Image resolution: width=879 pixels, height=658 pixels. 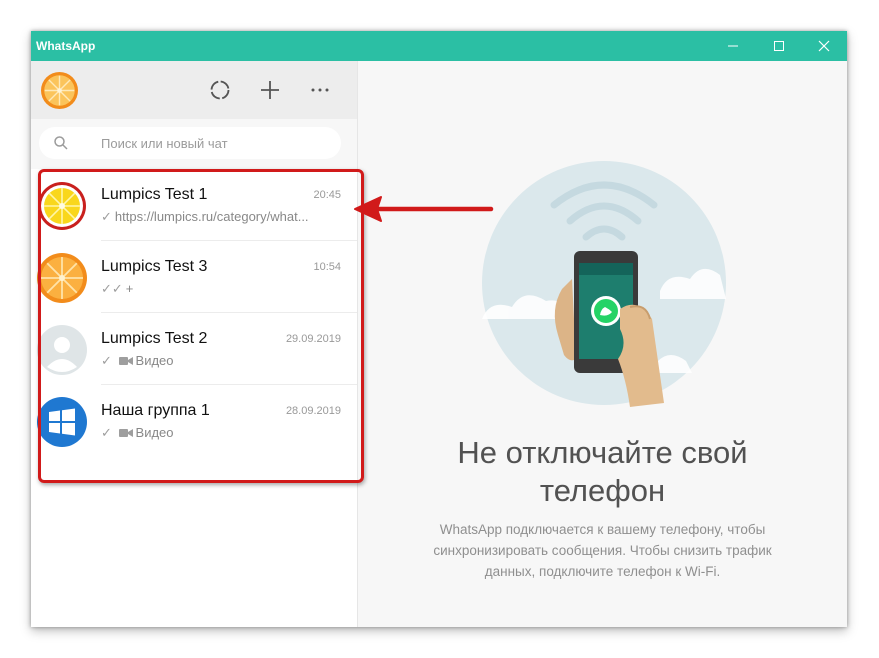 What do you see at coordinates (270, 90) in the screenshot?
I see `plus-icon` at bounding box center [270, 90].